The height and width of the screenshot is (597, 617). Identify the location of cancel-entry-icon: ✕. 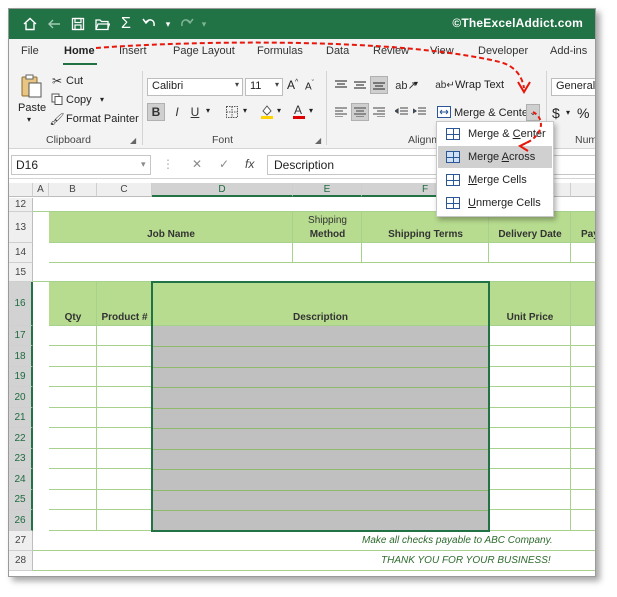
(197, 164).